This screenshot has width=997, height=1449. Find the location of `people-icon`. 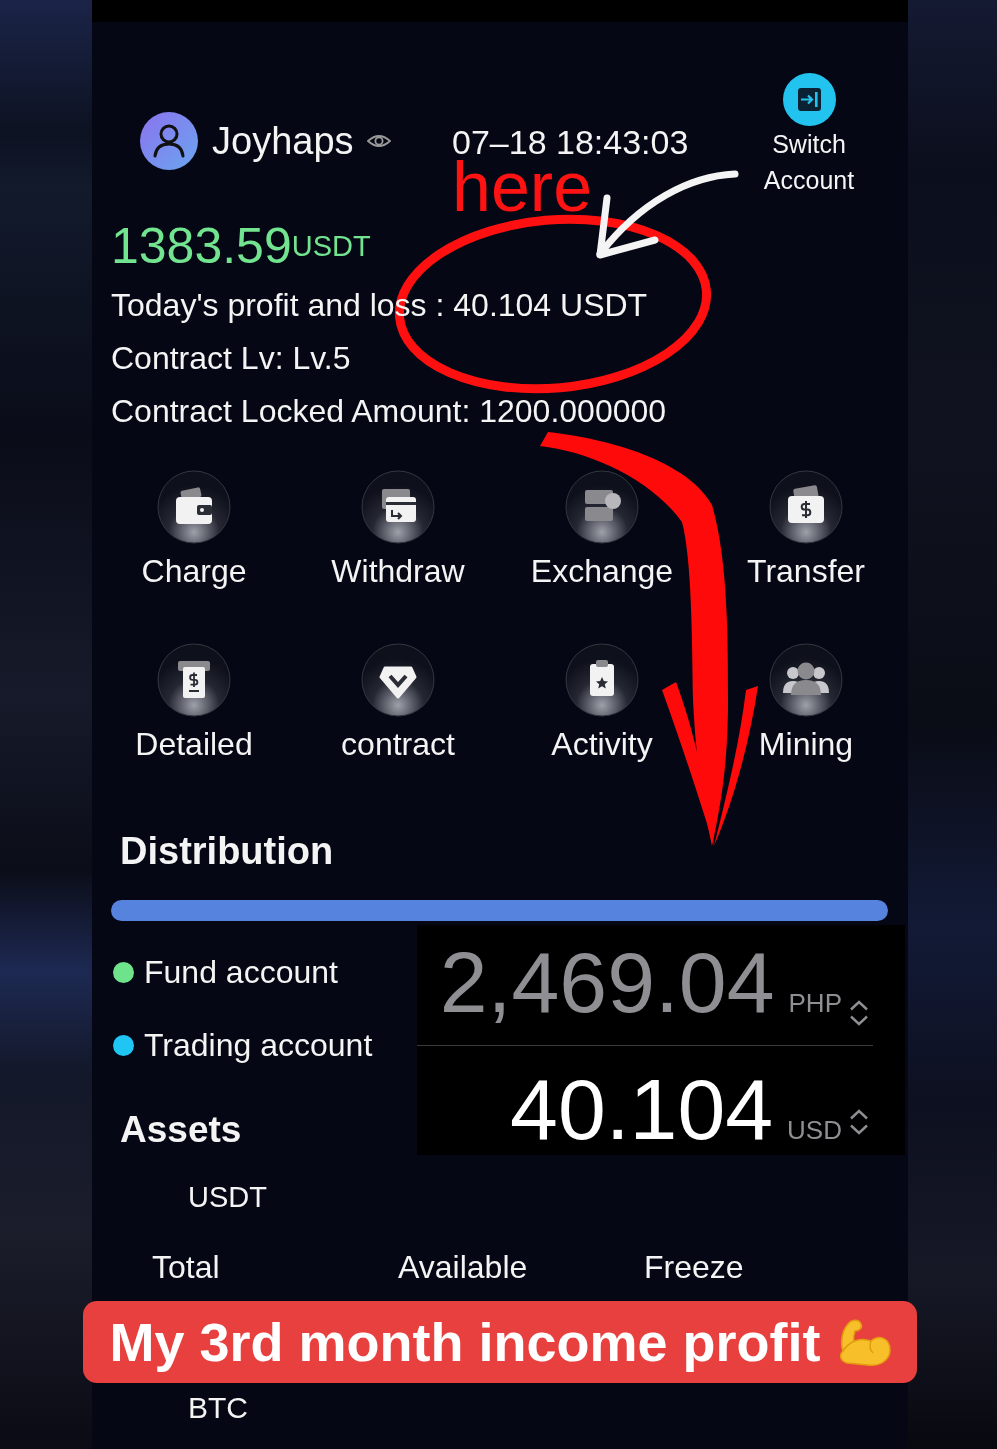

people-icon is located at coordinates (806, 680).